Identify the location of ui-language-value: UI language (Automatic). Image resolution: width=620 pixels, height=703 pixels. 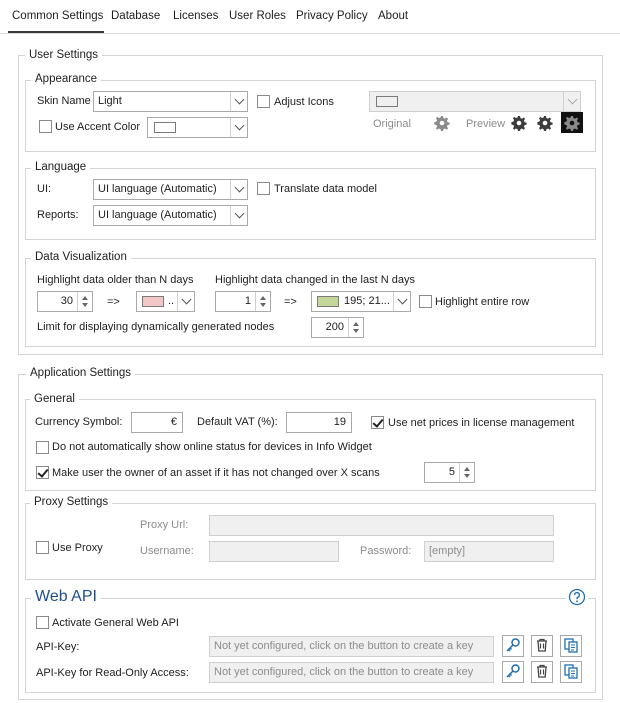
(157, 189).